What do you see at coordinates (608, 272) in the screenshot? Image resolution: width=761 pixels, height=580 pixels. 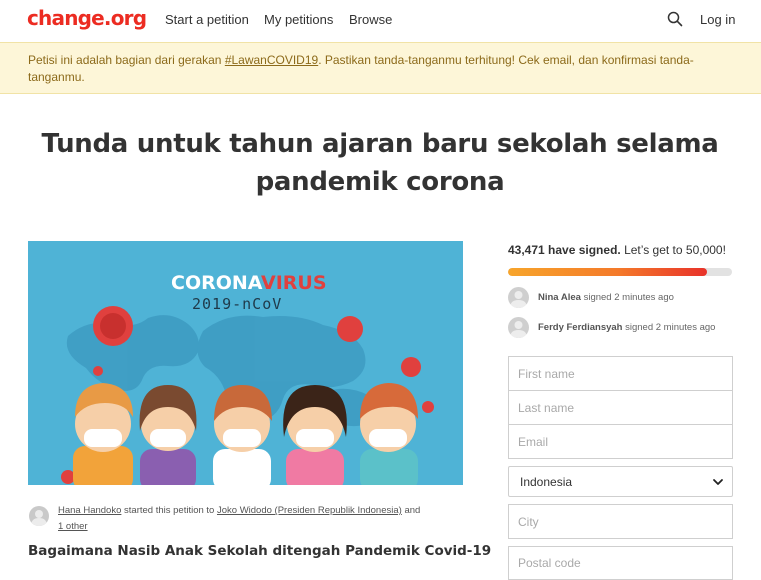 I see `progress-fill` at bounding box center [608, 272].